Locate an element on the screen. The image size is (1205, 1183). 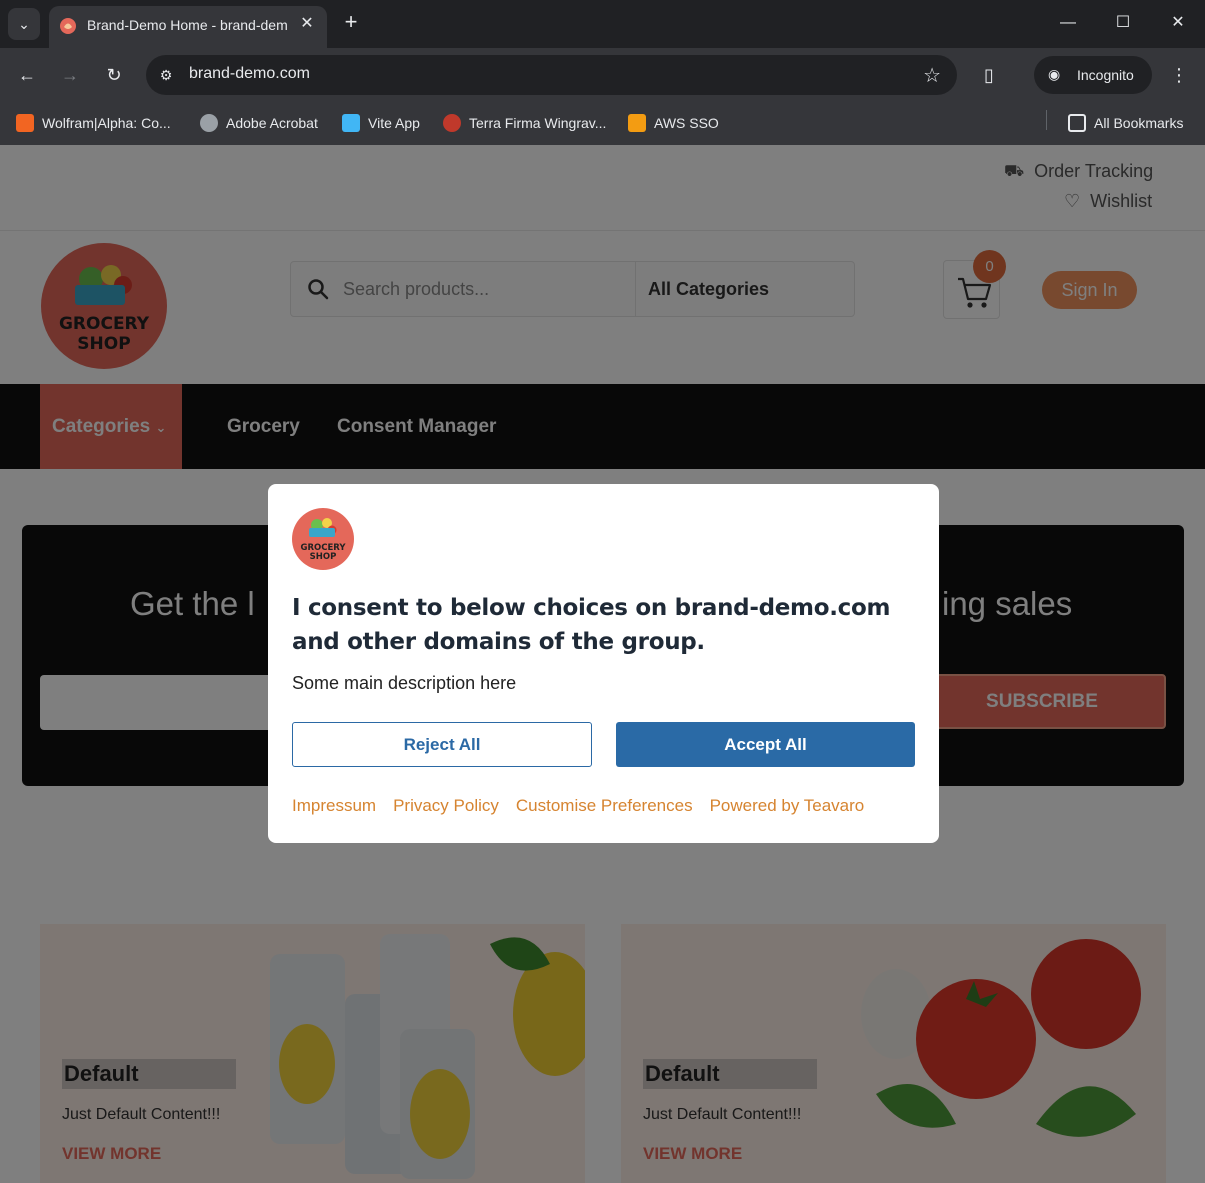
globe-icon is located at coordinates (209, 123).